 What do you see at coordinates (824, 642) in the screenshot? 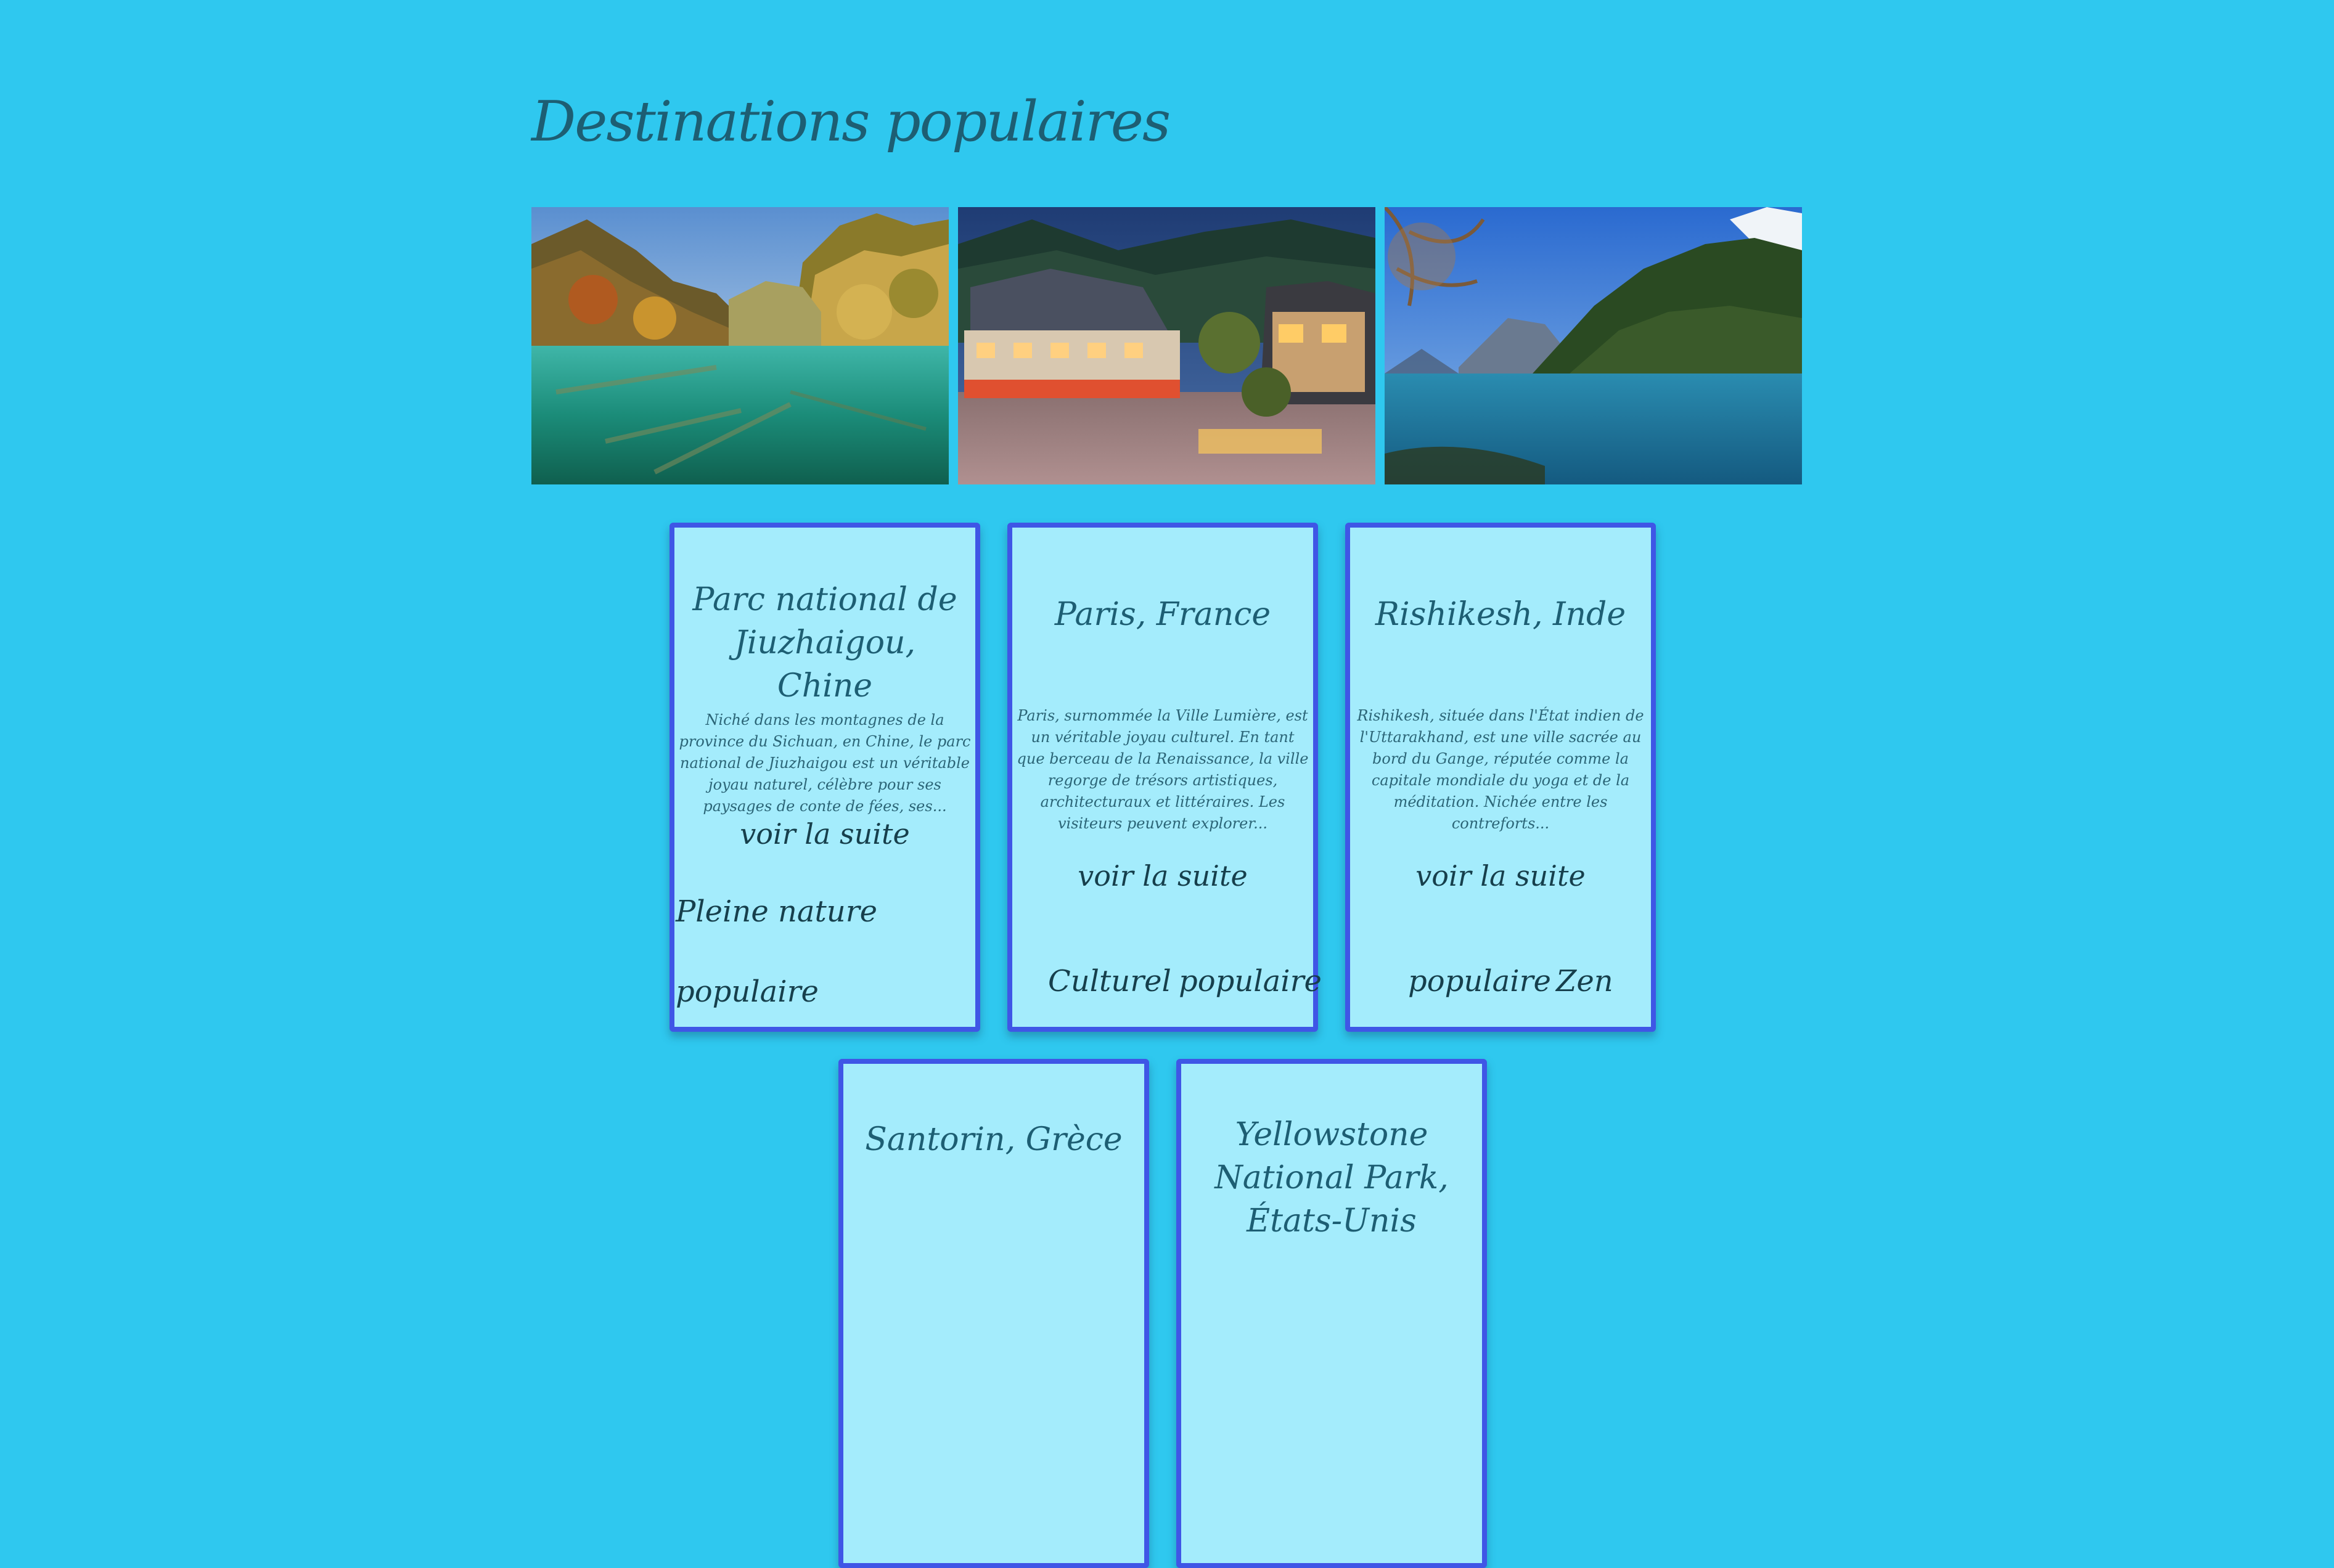
I see `card-title: Parc national de Jiuzhaigou, Chine` at bounding box center [824, 642].